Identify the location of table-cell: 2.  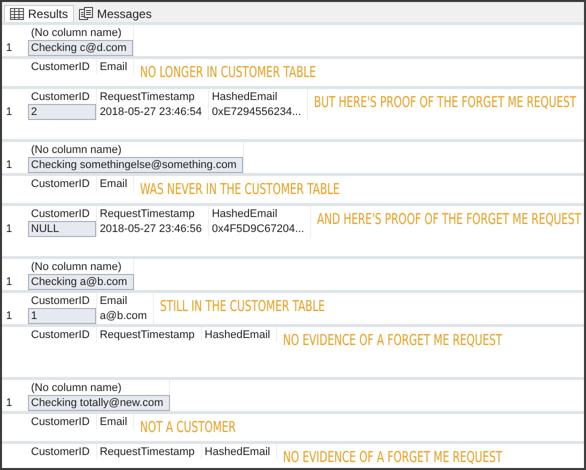
(62, 112).